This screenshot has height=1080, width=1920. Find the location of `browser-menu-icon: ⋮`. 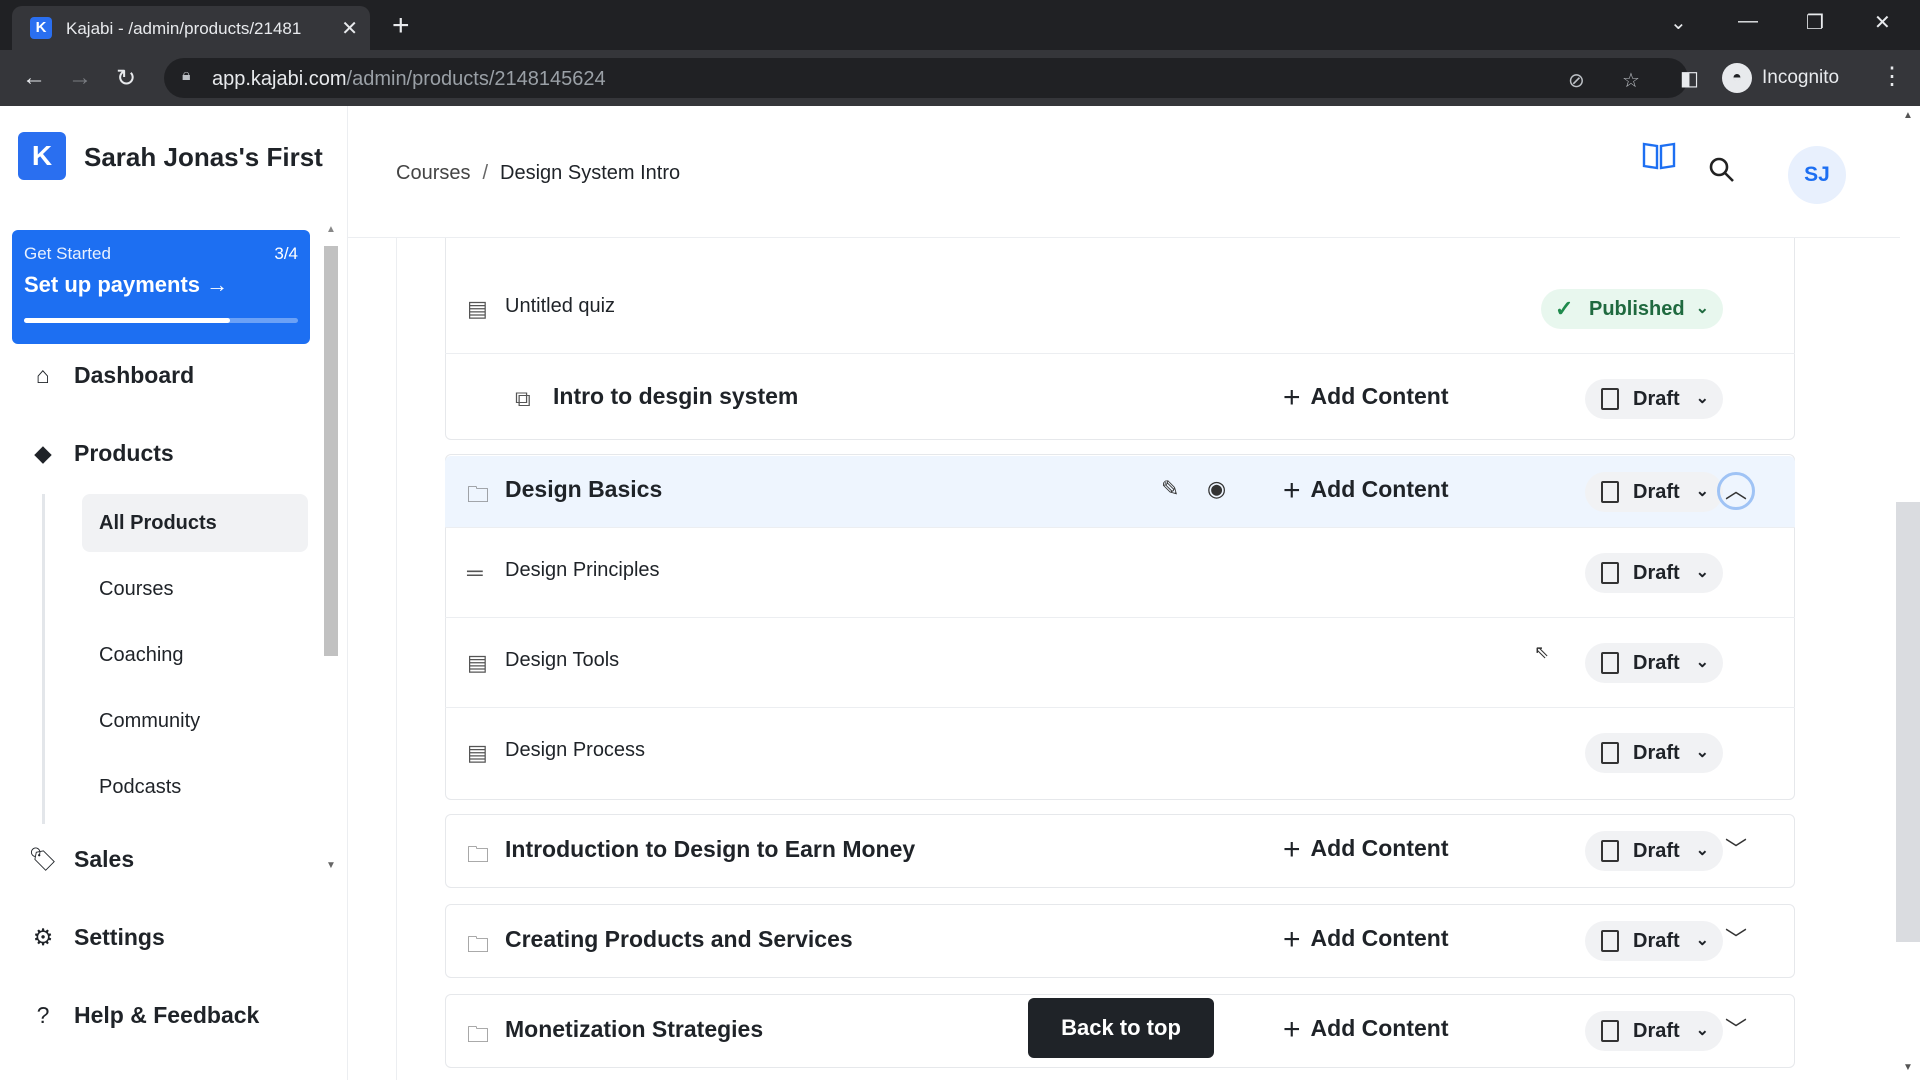

browser-menu-icon: ⋮ is located at coordinates (1892, 76).